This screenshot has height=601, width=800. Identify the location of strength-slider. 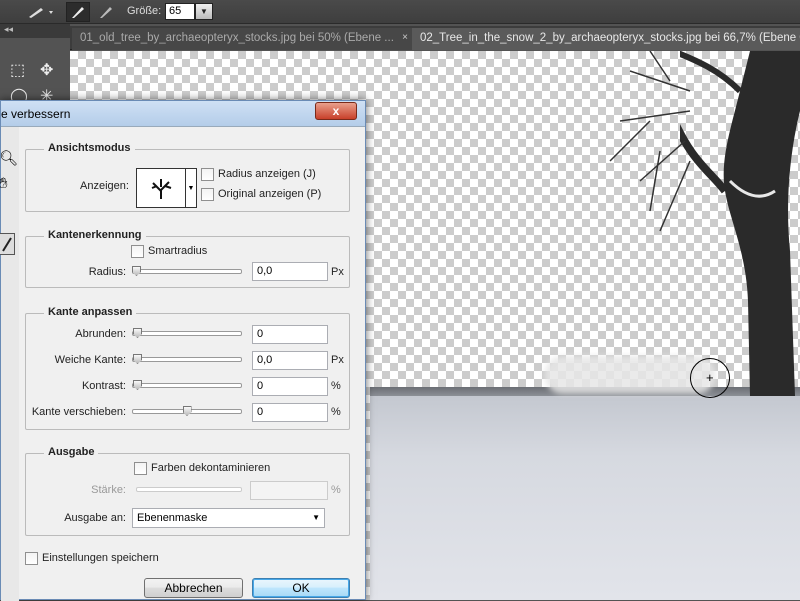
(189, 489).